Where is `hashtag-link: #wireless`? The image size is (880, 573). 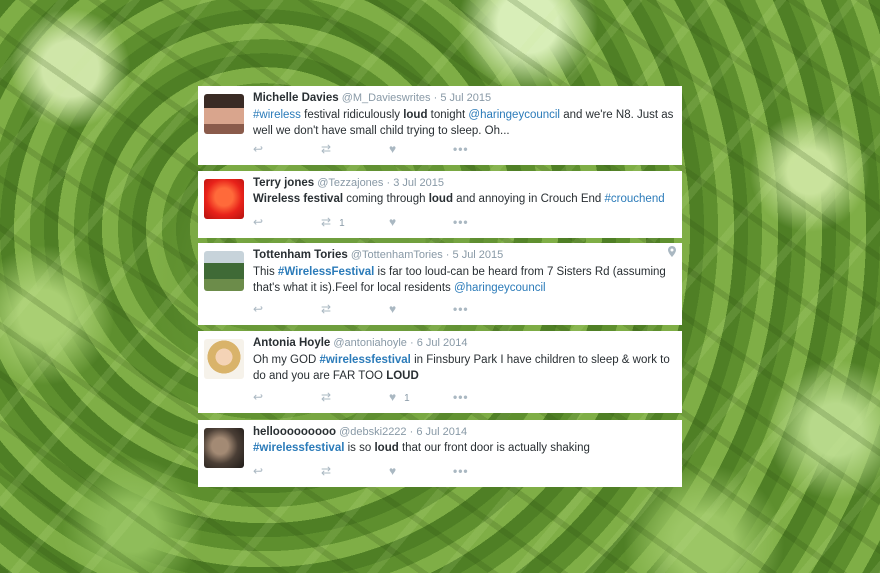
hashtag-link: #wireless is located at coordinates (277, 115).